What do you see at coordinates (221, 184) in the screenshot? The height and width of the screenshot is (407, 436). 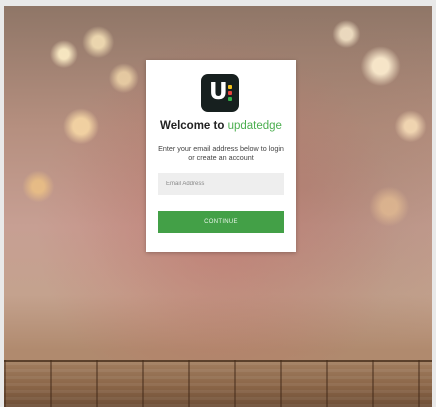 I see `email-field` at bounding box center [221, 184].